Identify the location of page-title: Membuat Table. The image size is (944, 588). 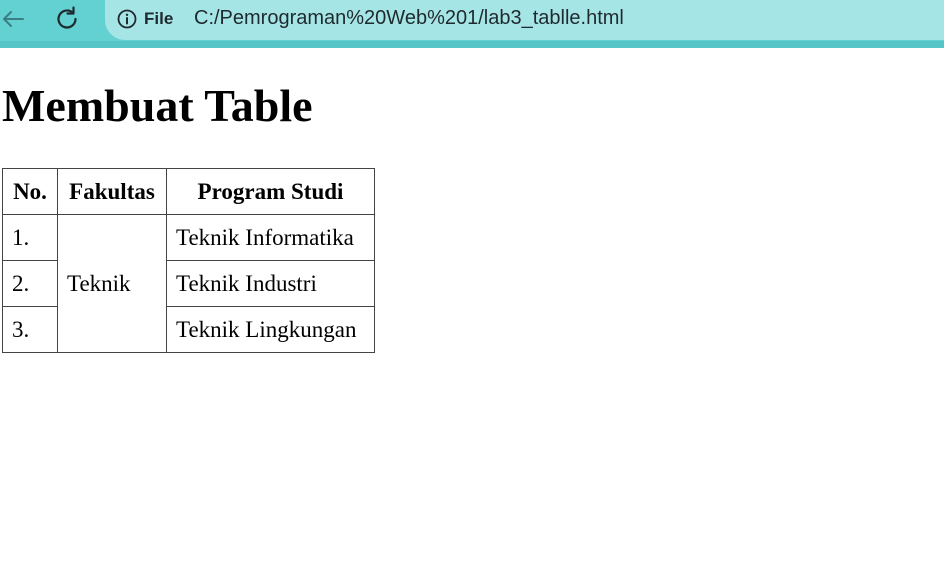
(157, 105).